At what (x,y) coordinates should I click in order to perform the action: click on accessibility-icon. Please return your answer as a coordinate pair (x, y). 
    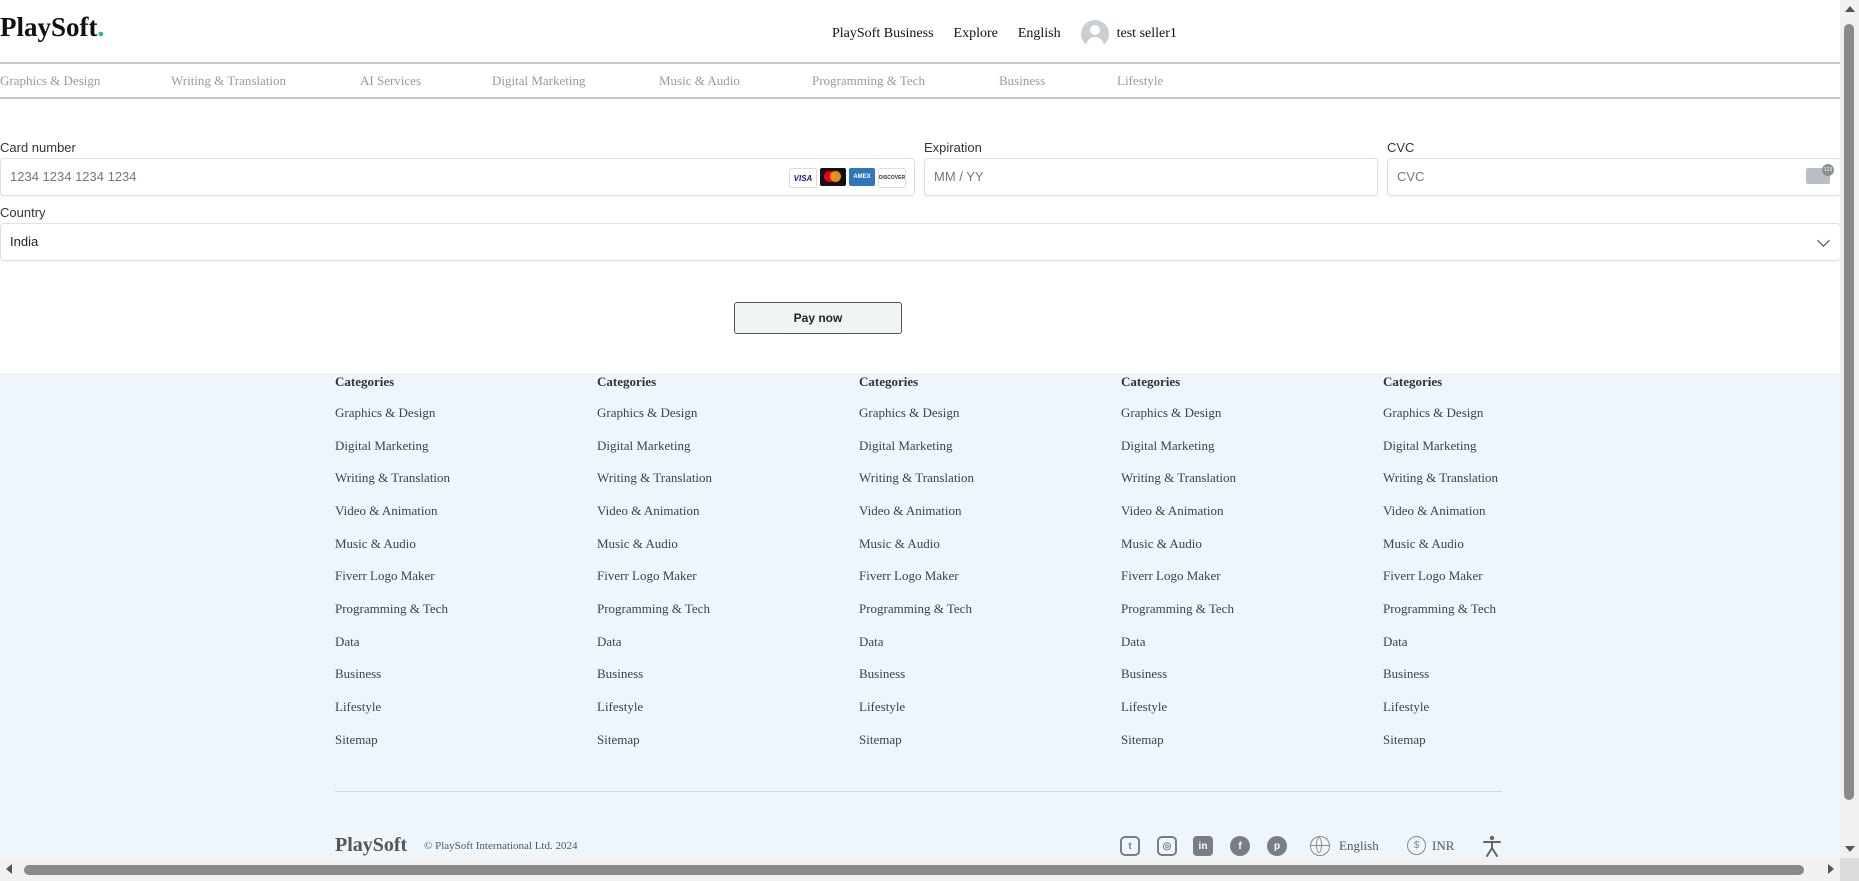
    Looking at the image, I should click on (1492, 846).